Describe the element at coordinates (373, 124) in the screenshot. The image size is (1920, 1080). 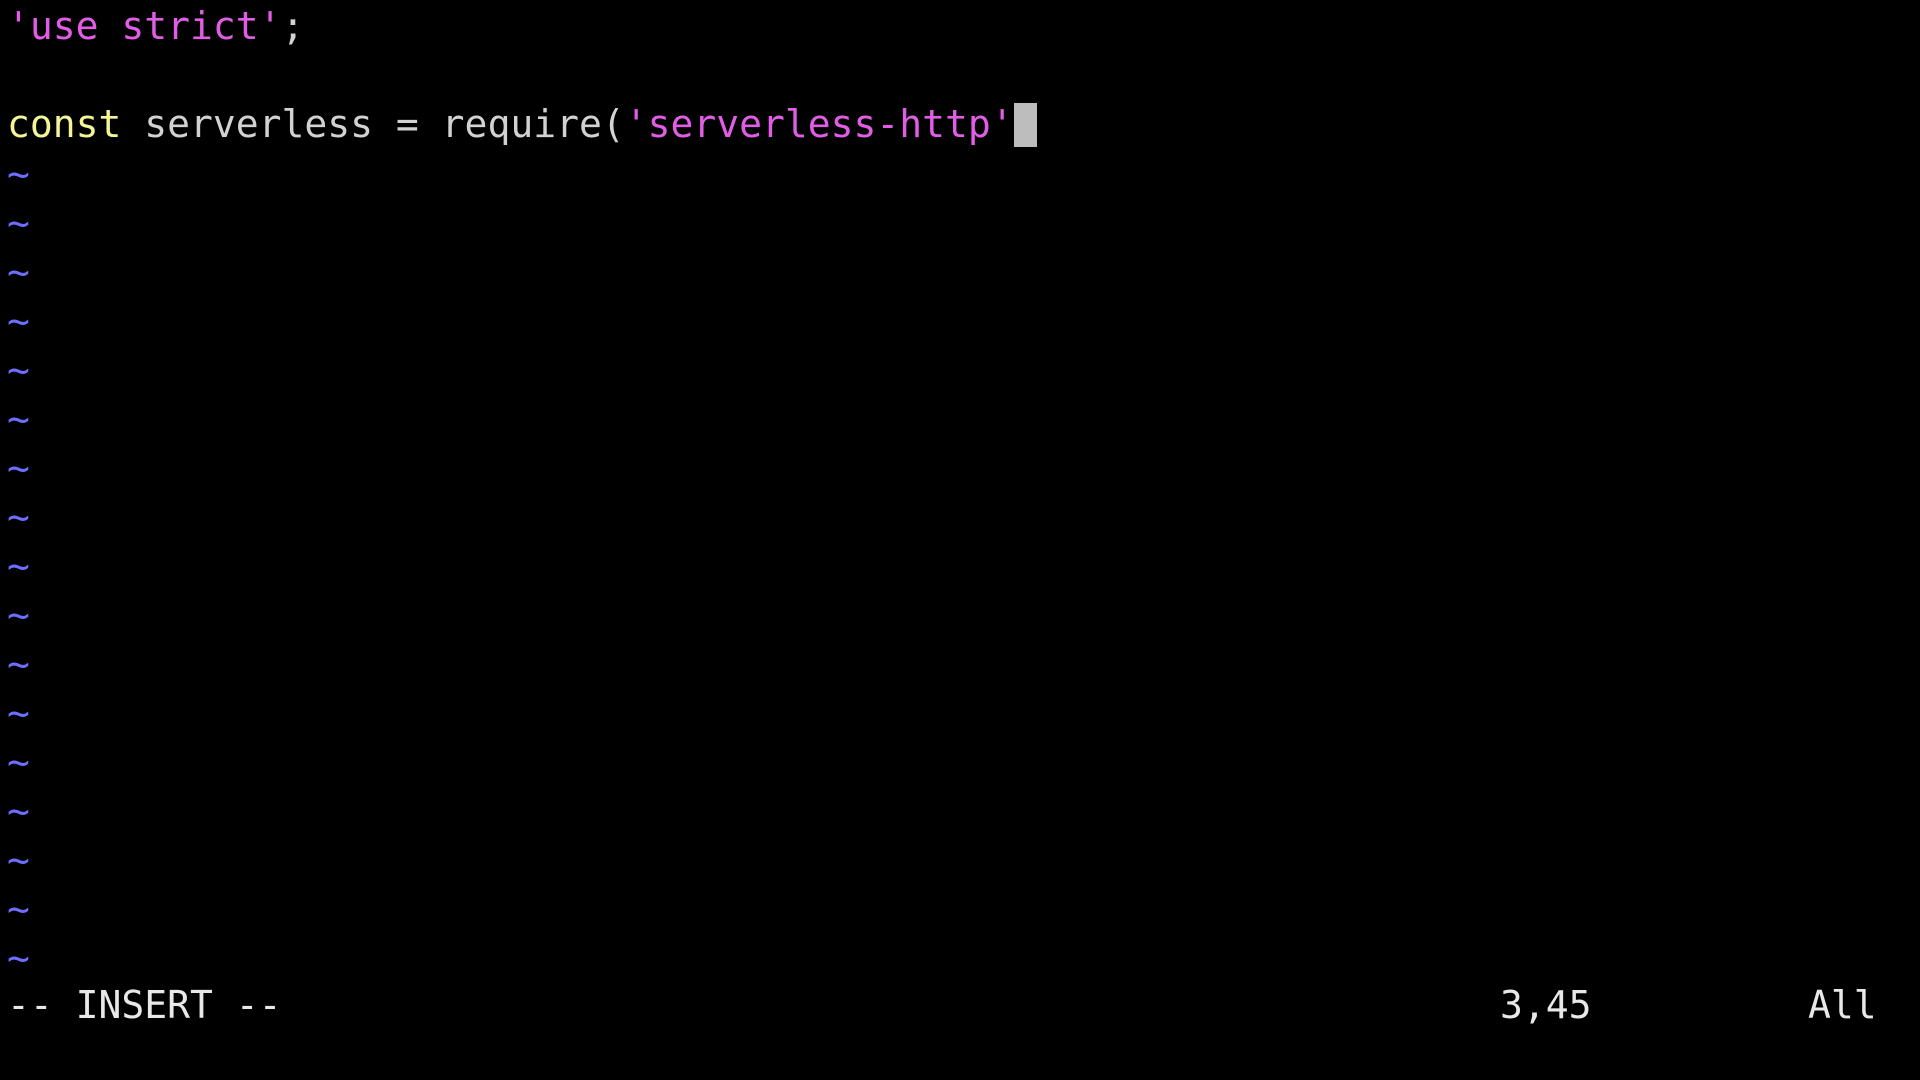
I see `code-text: serverless = require(` at that location.